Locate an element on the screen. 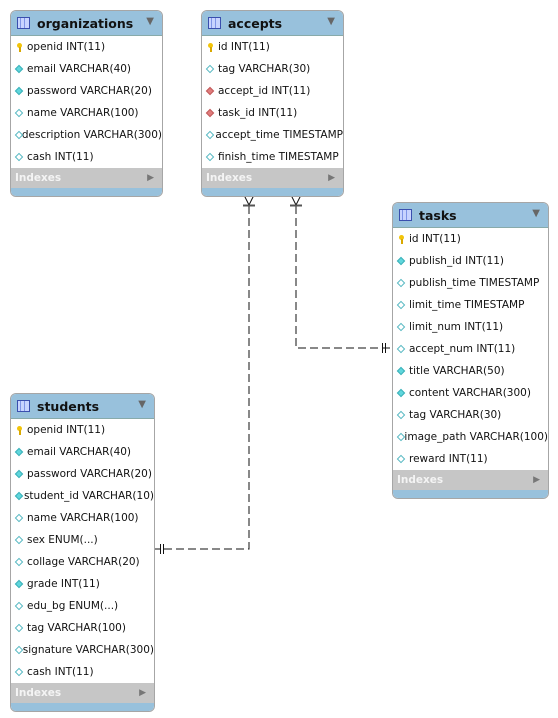 The height and width of the screenshot is (718, 558). column-row: limit_num INT(11) is located at coordinates (470, 327).